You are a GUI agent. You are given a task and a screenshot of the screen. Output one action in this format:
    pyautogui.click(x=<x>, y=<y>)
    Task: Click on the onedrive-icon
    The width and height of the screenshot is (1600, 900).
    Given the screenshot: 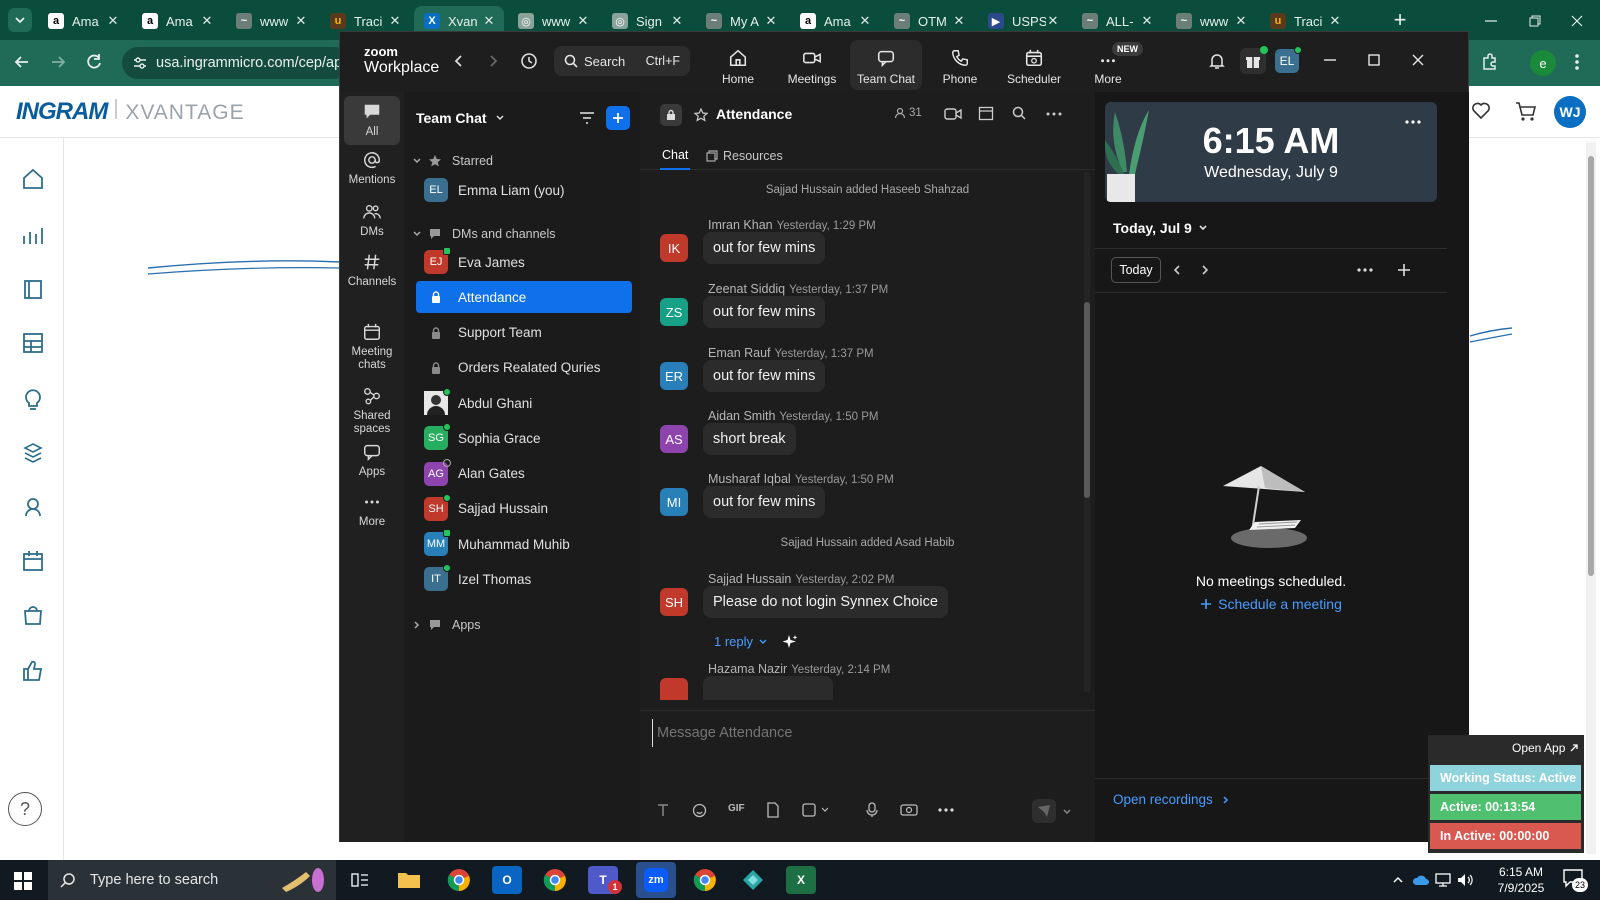 What is the action you would take?
    pyautogui.click(x=1421, y=880)
    